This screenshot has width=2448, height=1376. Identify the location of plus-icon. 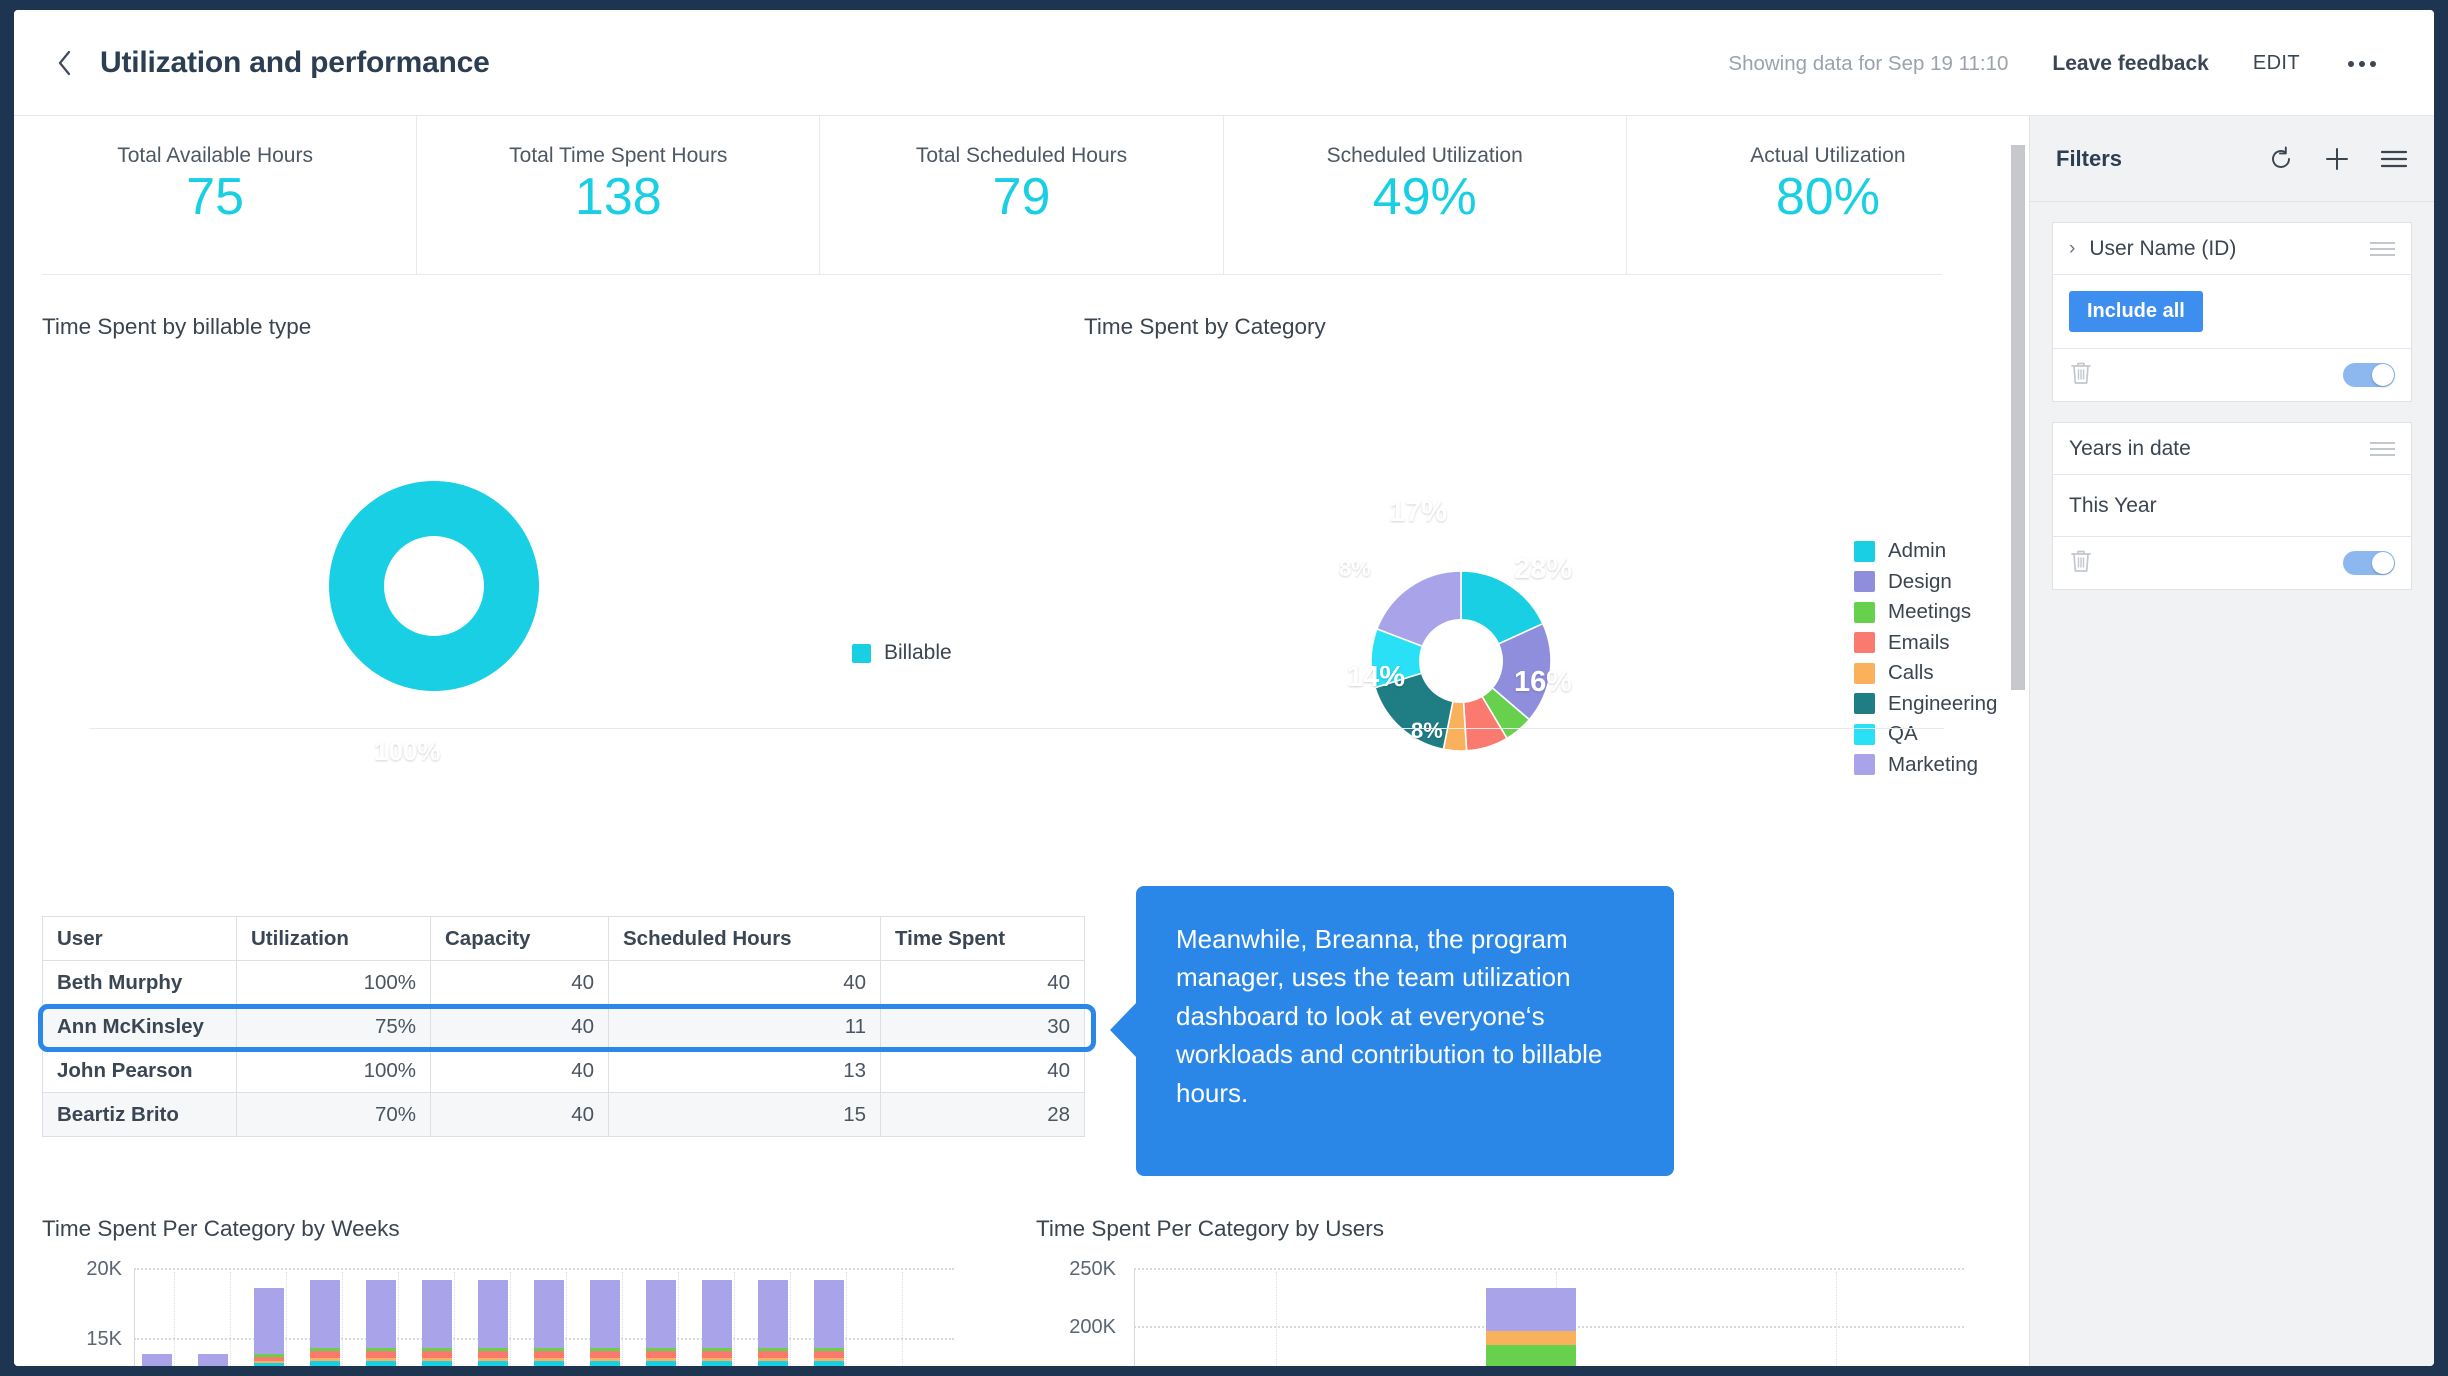
(2337, 159).